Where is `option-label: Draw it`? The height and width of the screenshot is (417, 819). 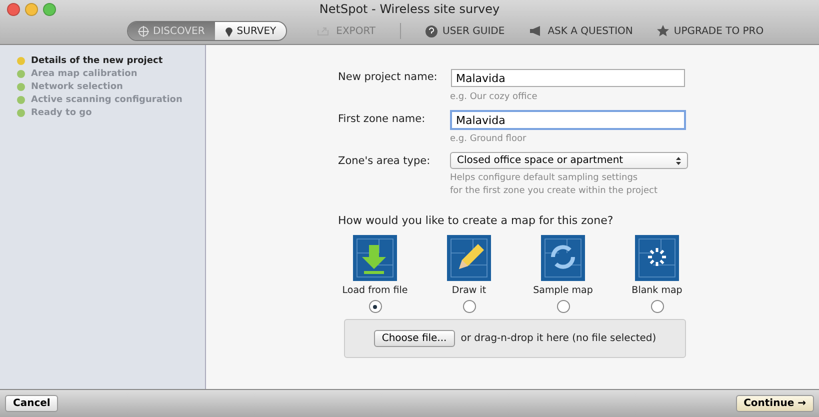
option-label: Draw it is located at coordinates (469, 290).